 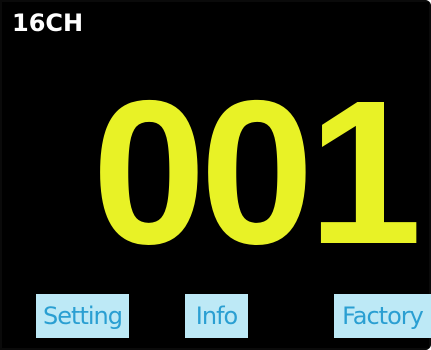 What do you see at coordinates (216, 316) in the screenshot?
I see `info-button: Info` at bounding box center [216, 316].